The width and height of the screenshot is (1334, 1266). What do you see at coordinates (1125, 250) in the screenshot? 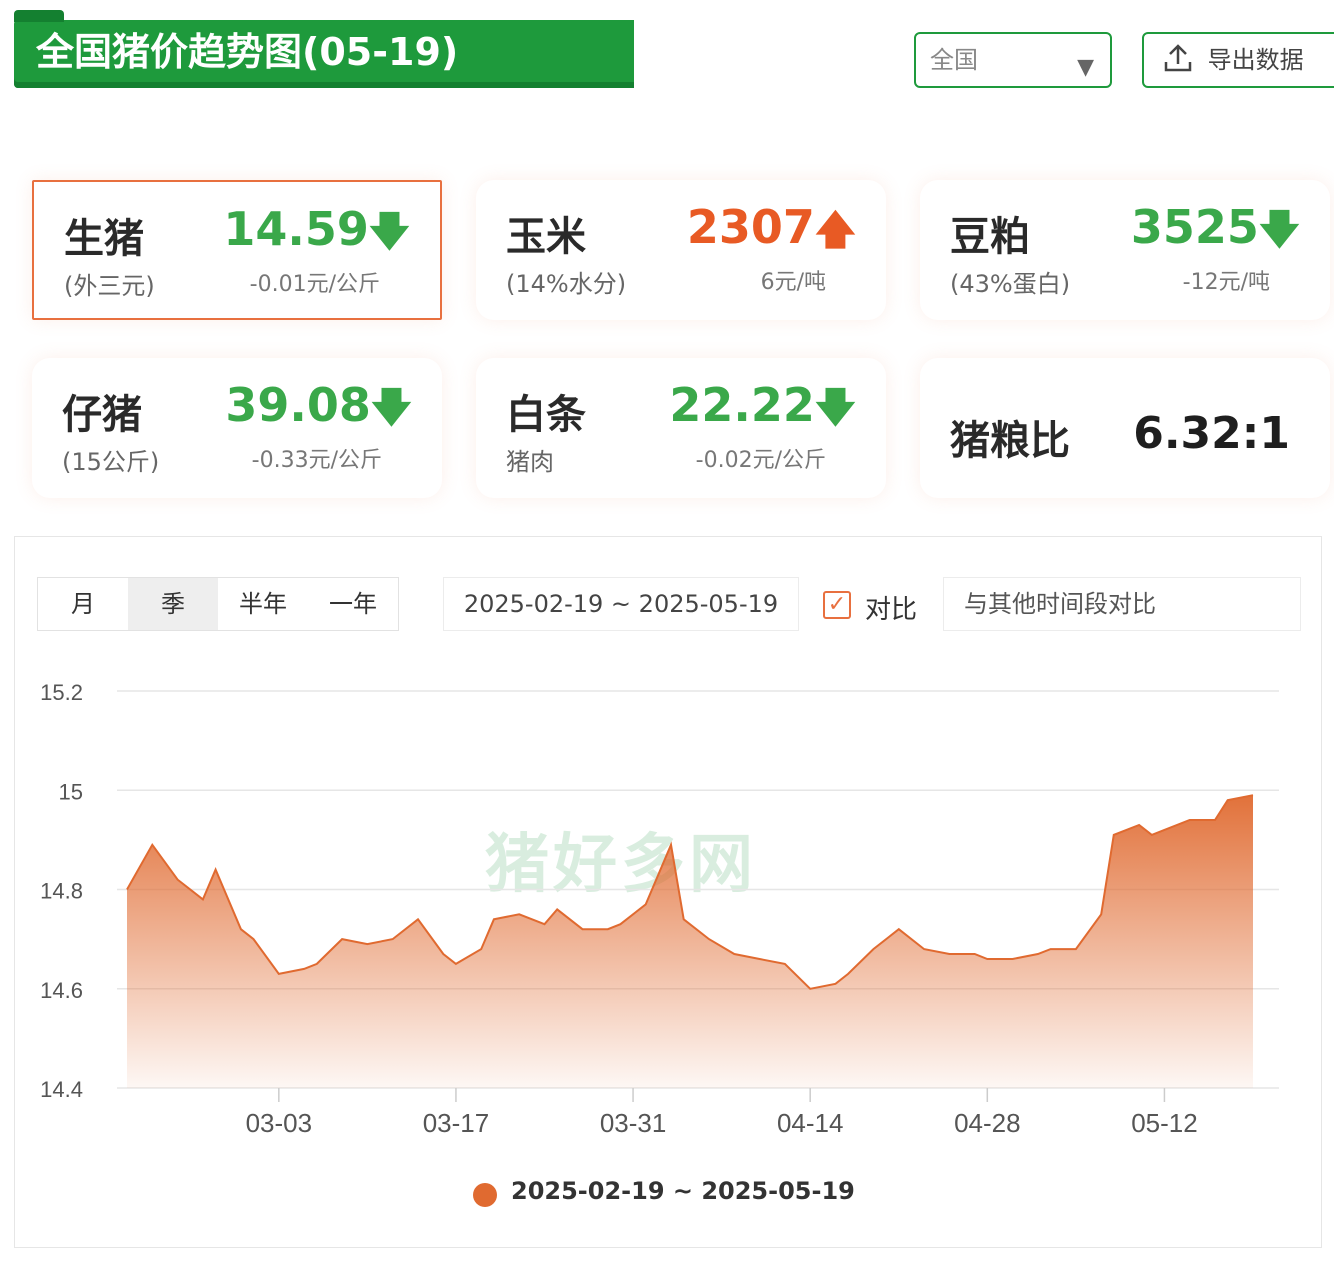
I see `card-soybean-meal: 豆粕 (43%蛋白) 3525🡇 -12元/吨` at bounding box center [1125, 250].